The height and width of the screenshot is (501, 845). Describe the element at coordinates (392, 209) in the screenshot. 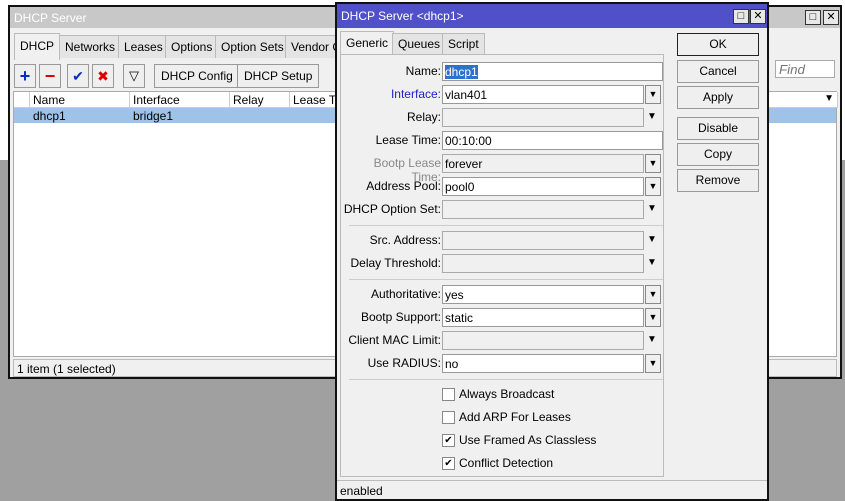

I see `dhcp-option-set-label: DHCP Option Set:` at that location.